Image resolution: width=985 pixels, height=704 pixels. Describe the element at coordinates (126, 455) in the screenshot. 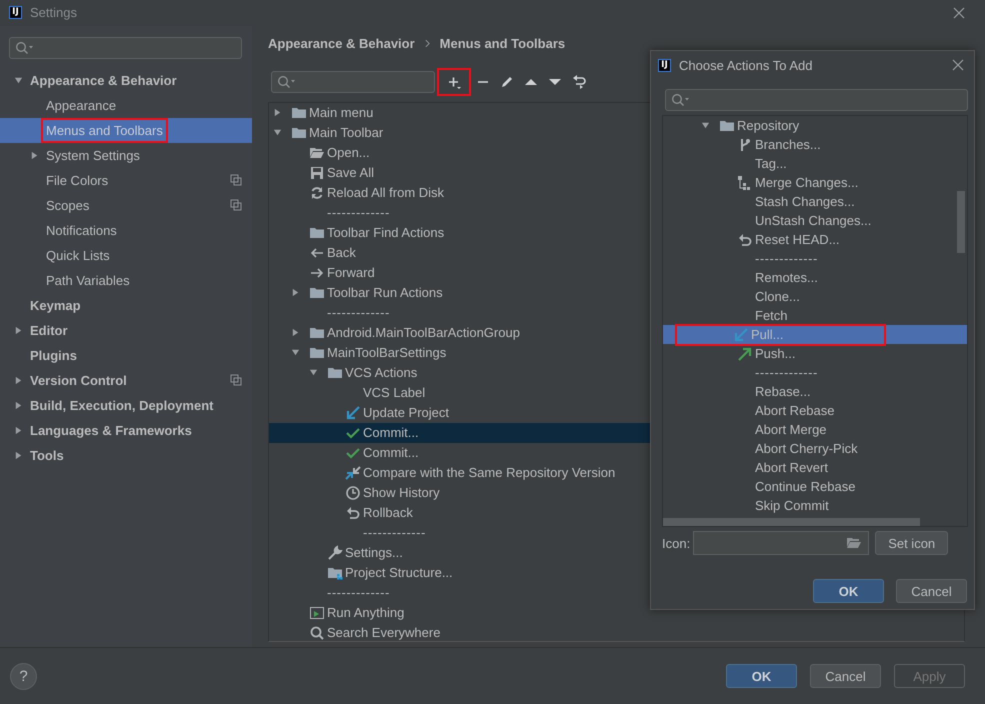

I see `settings-nav-item: Tools` at that location.